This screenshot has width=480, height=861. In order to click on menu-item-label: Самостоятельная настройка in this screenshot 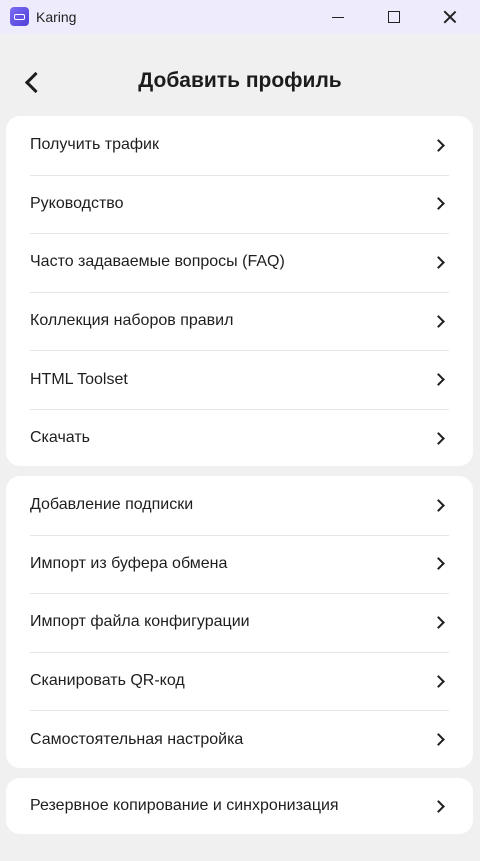, I will do `click(137, 739)`.